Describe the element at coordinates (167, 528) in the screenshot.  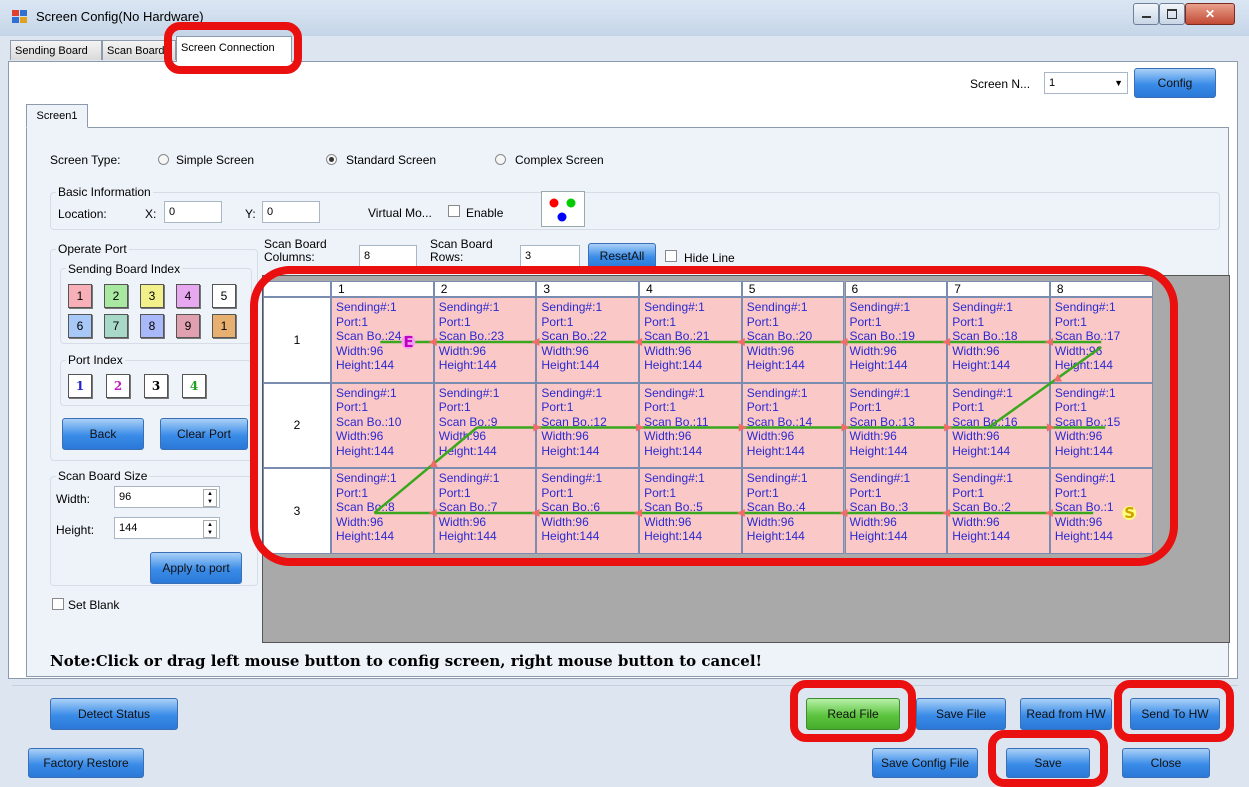
I see `height-stepper: 144 ▲ ▼` at that location.